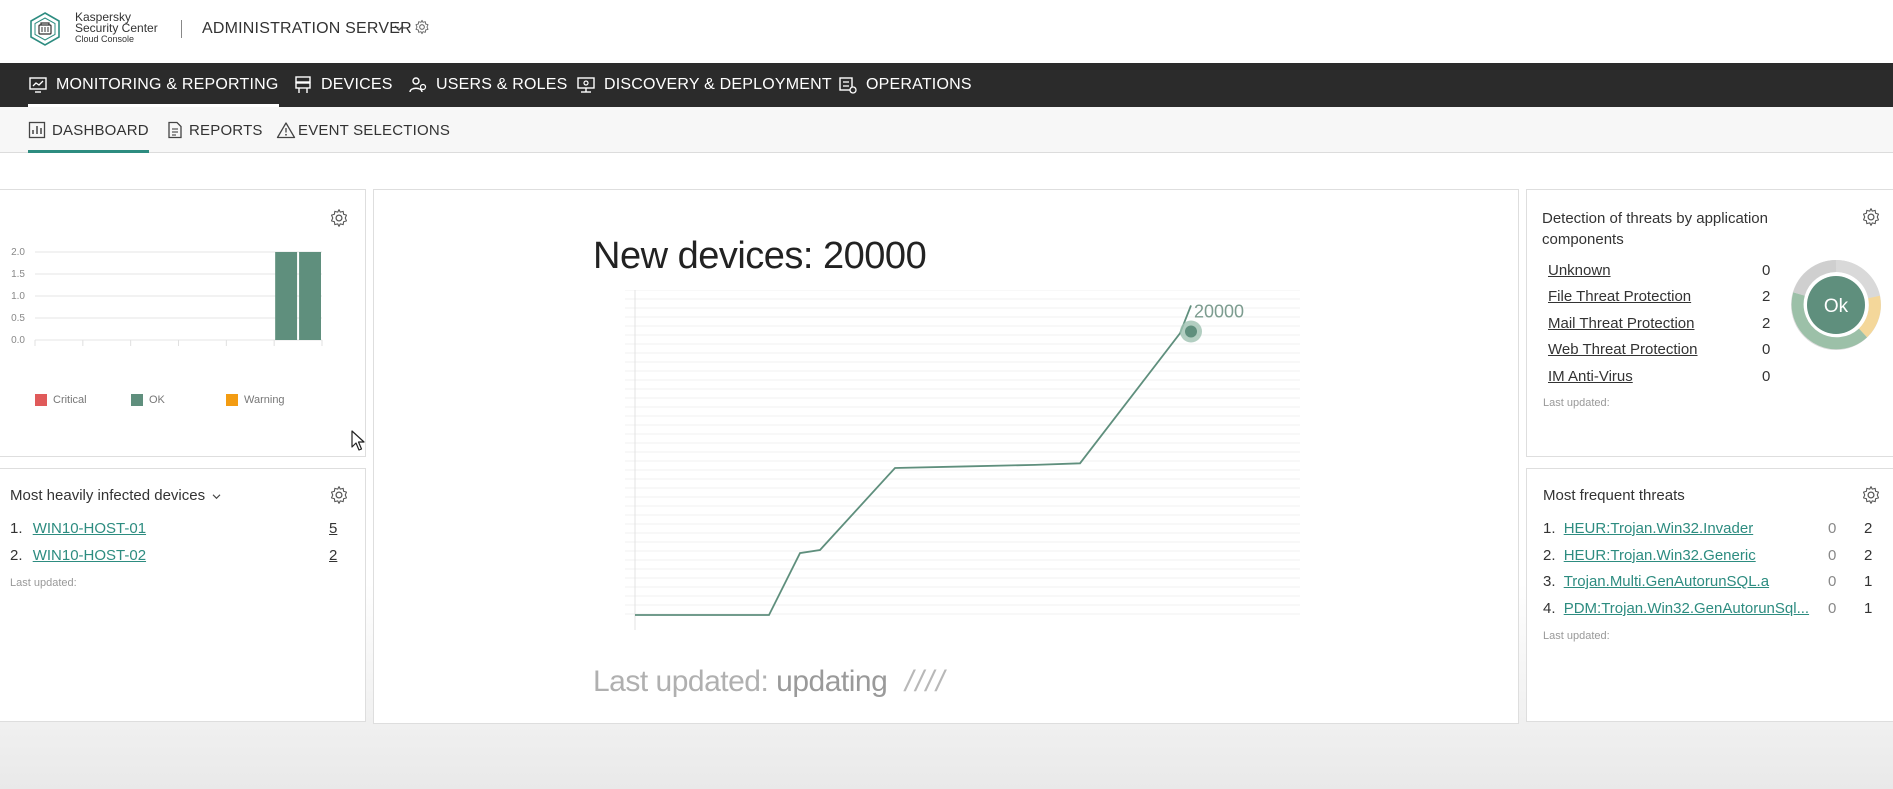 Image resolution: width=1893 pixels, height=789 pixels. I want to click on frequent-threats-title: Most frequent threats, so click(1614, 495).